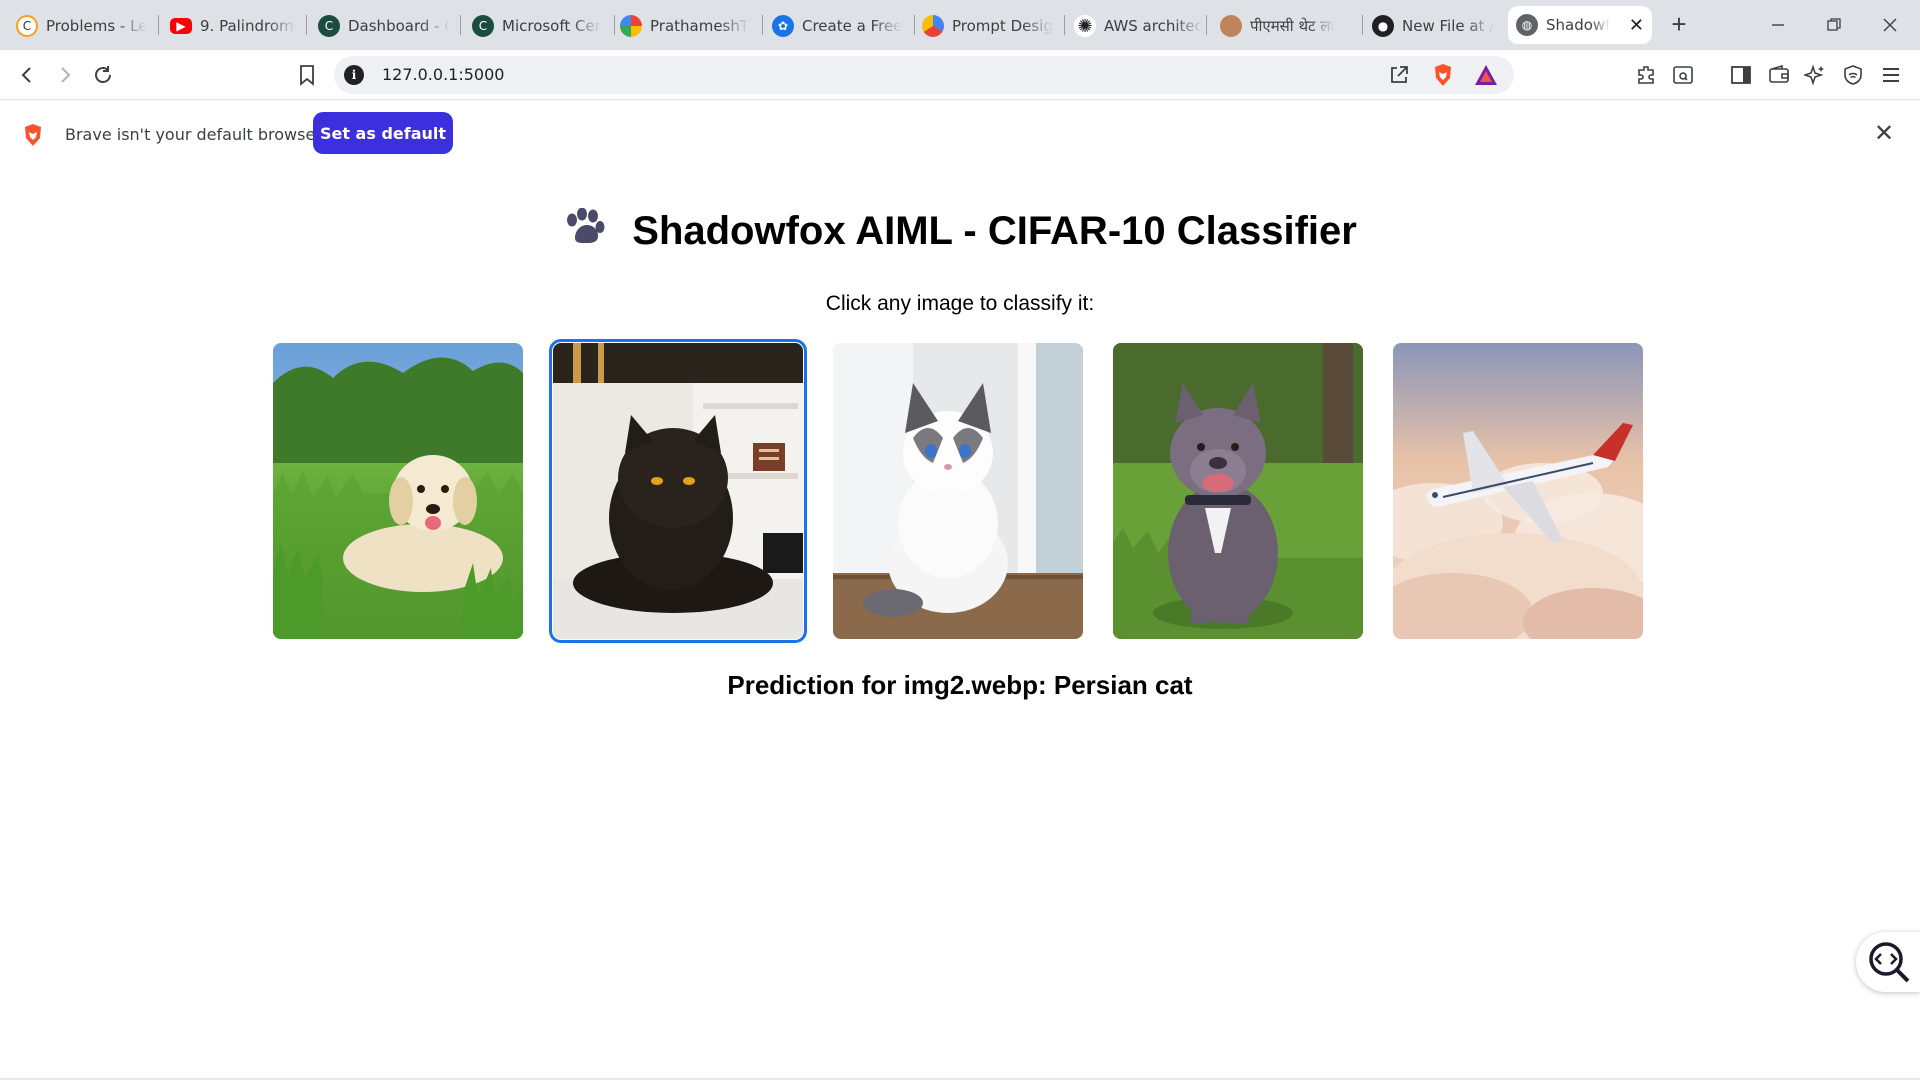 This screenshot has height=1080, width=1920. I want to click on tab-label: Dashboard - C, so click(399, 26).